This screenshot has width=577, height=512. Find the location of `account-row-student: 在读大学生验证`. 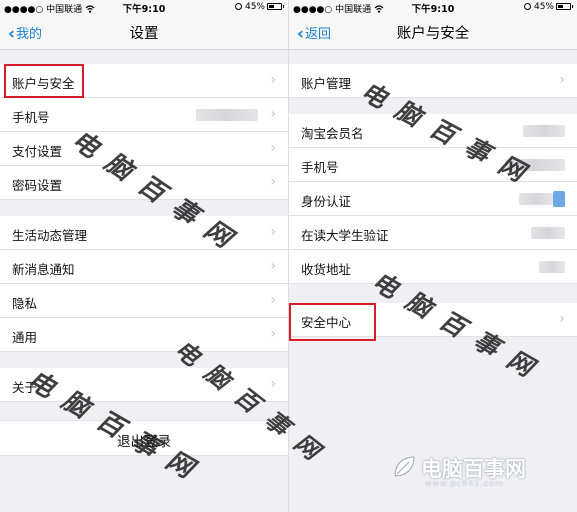

account-row-student: 在读大学生验证 is located at coordinates (433, 233).